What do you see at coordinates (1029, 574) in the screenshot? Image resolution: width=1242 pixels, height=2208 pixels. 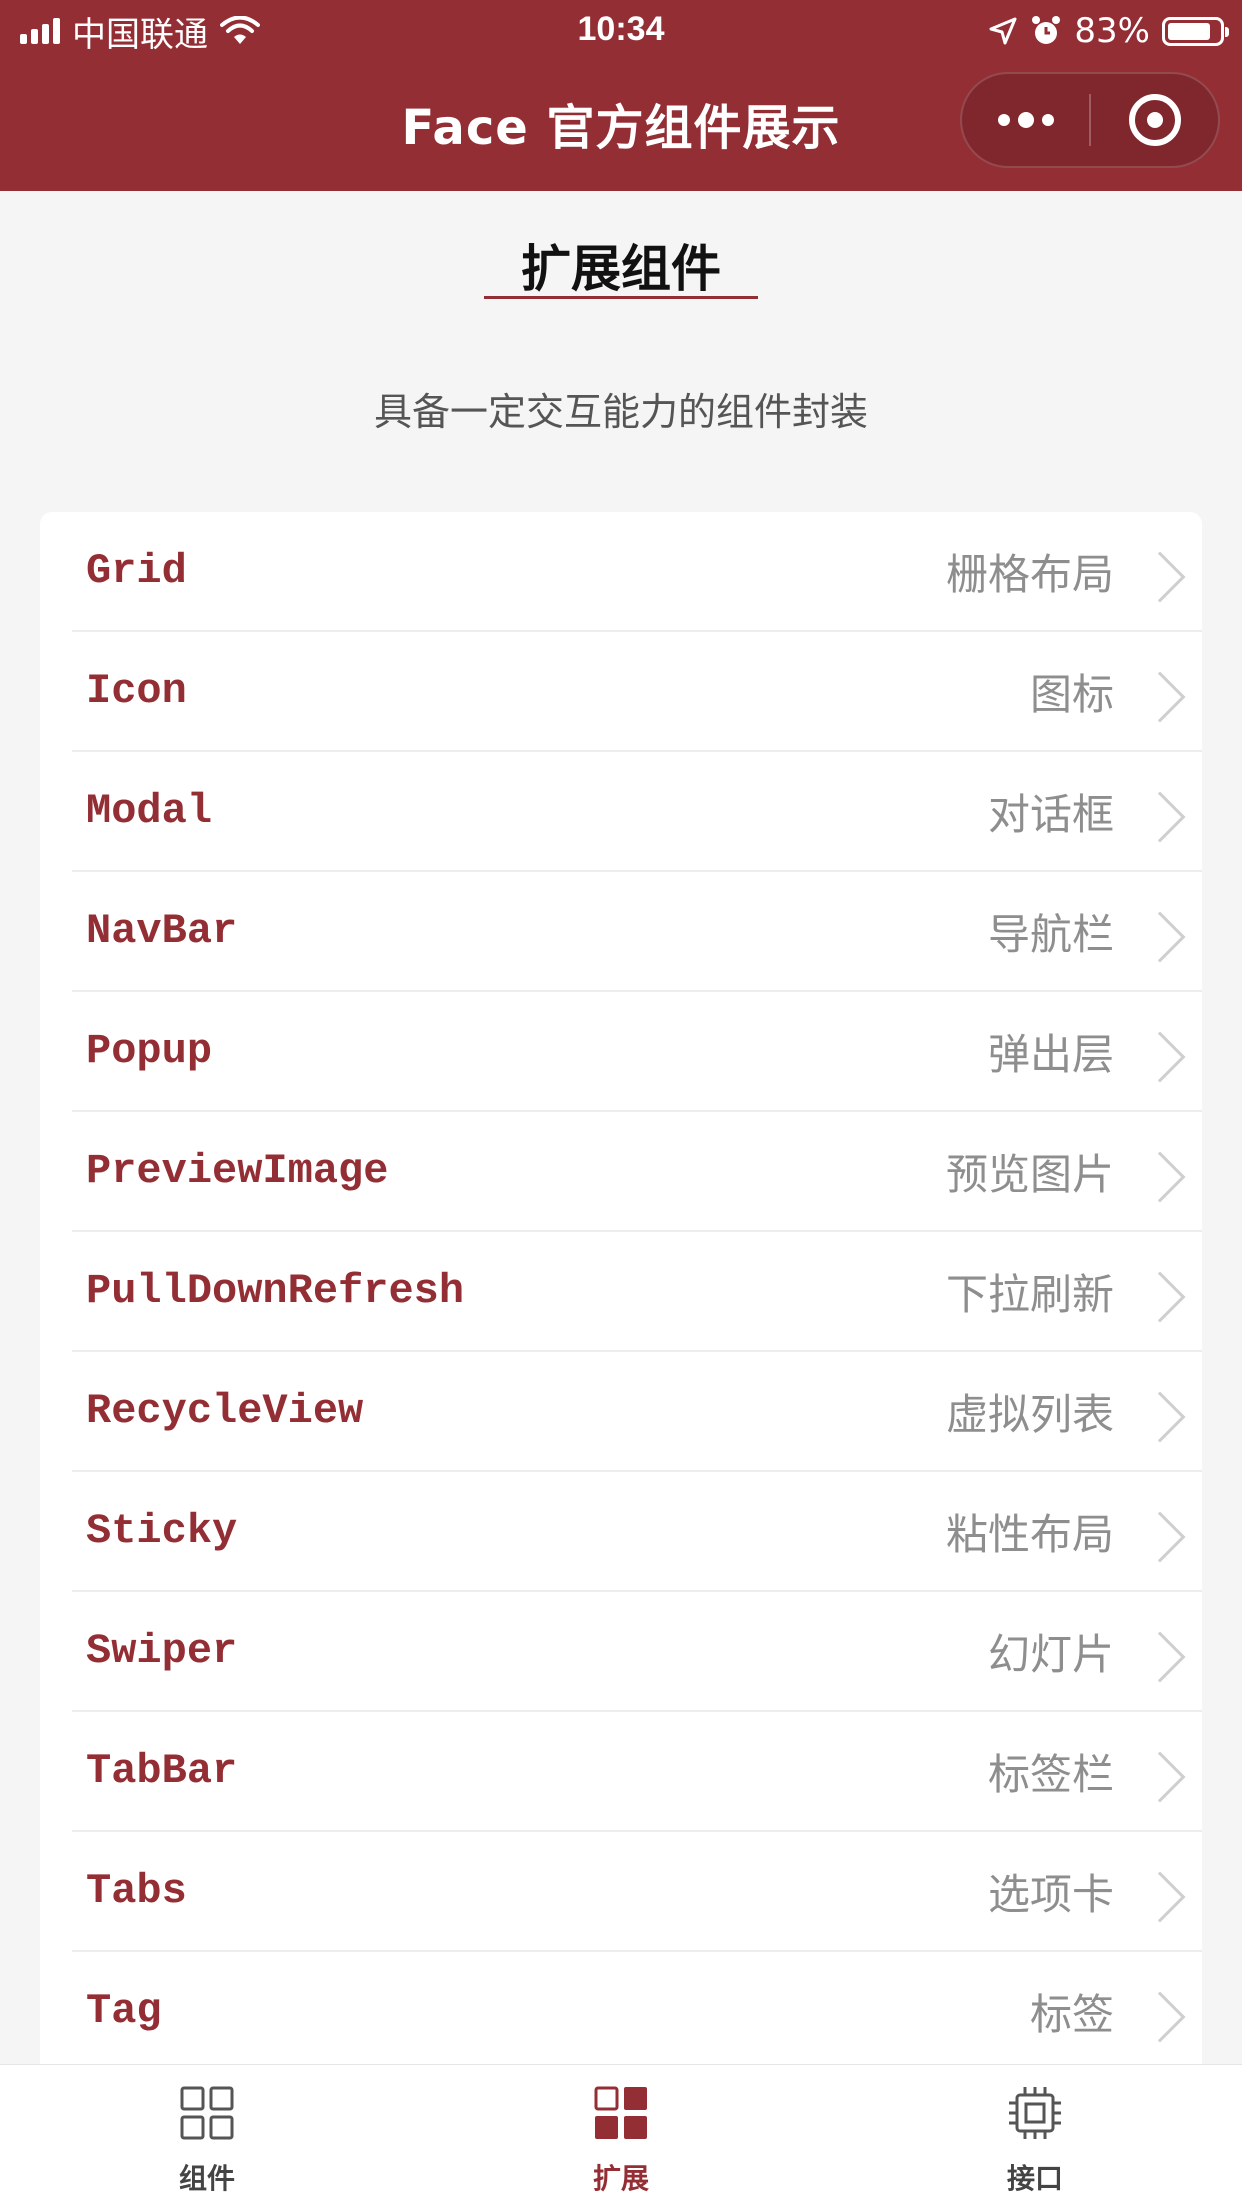 I see `list-item-desc: 栅格布局` at bounding box center [1029, 574].